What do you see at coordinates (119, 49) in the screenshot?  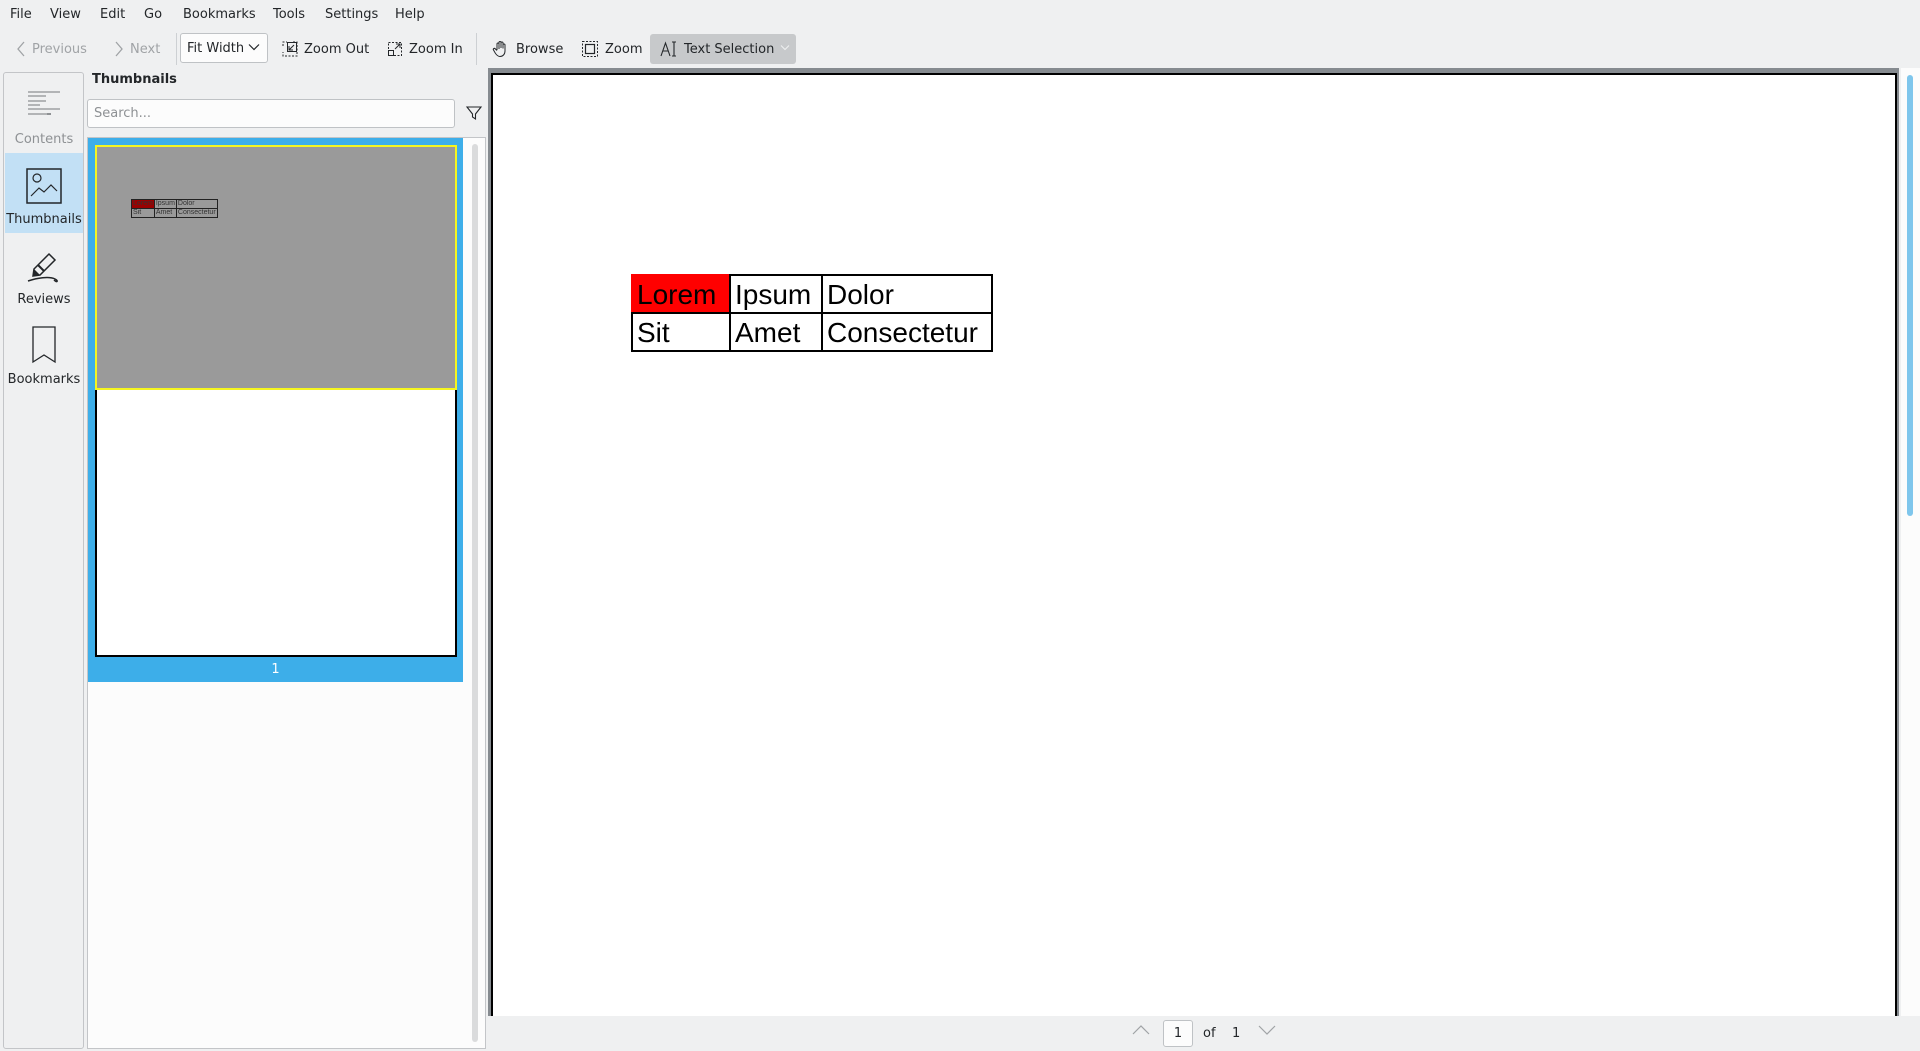 I see `chevron-right-icon` at bounding box center [119, 49].